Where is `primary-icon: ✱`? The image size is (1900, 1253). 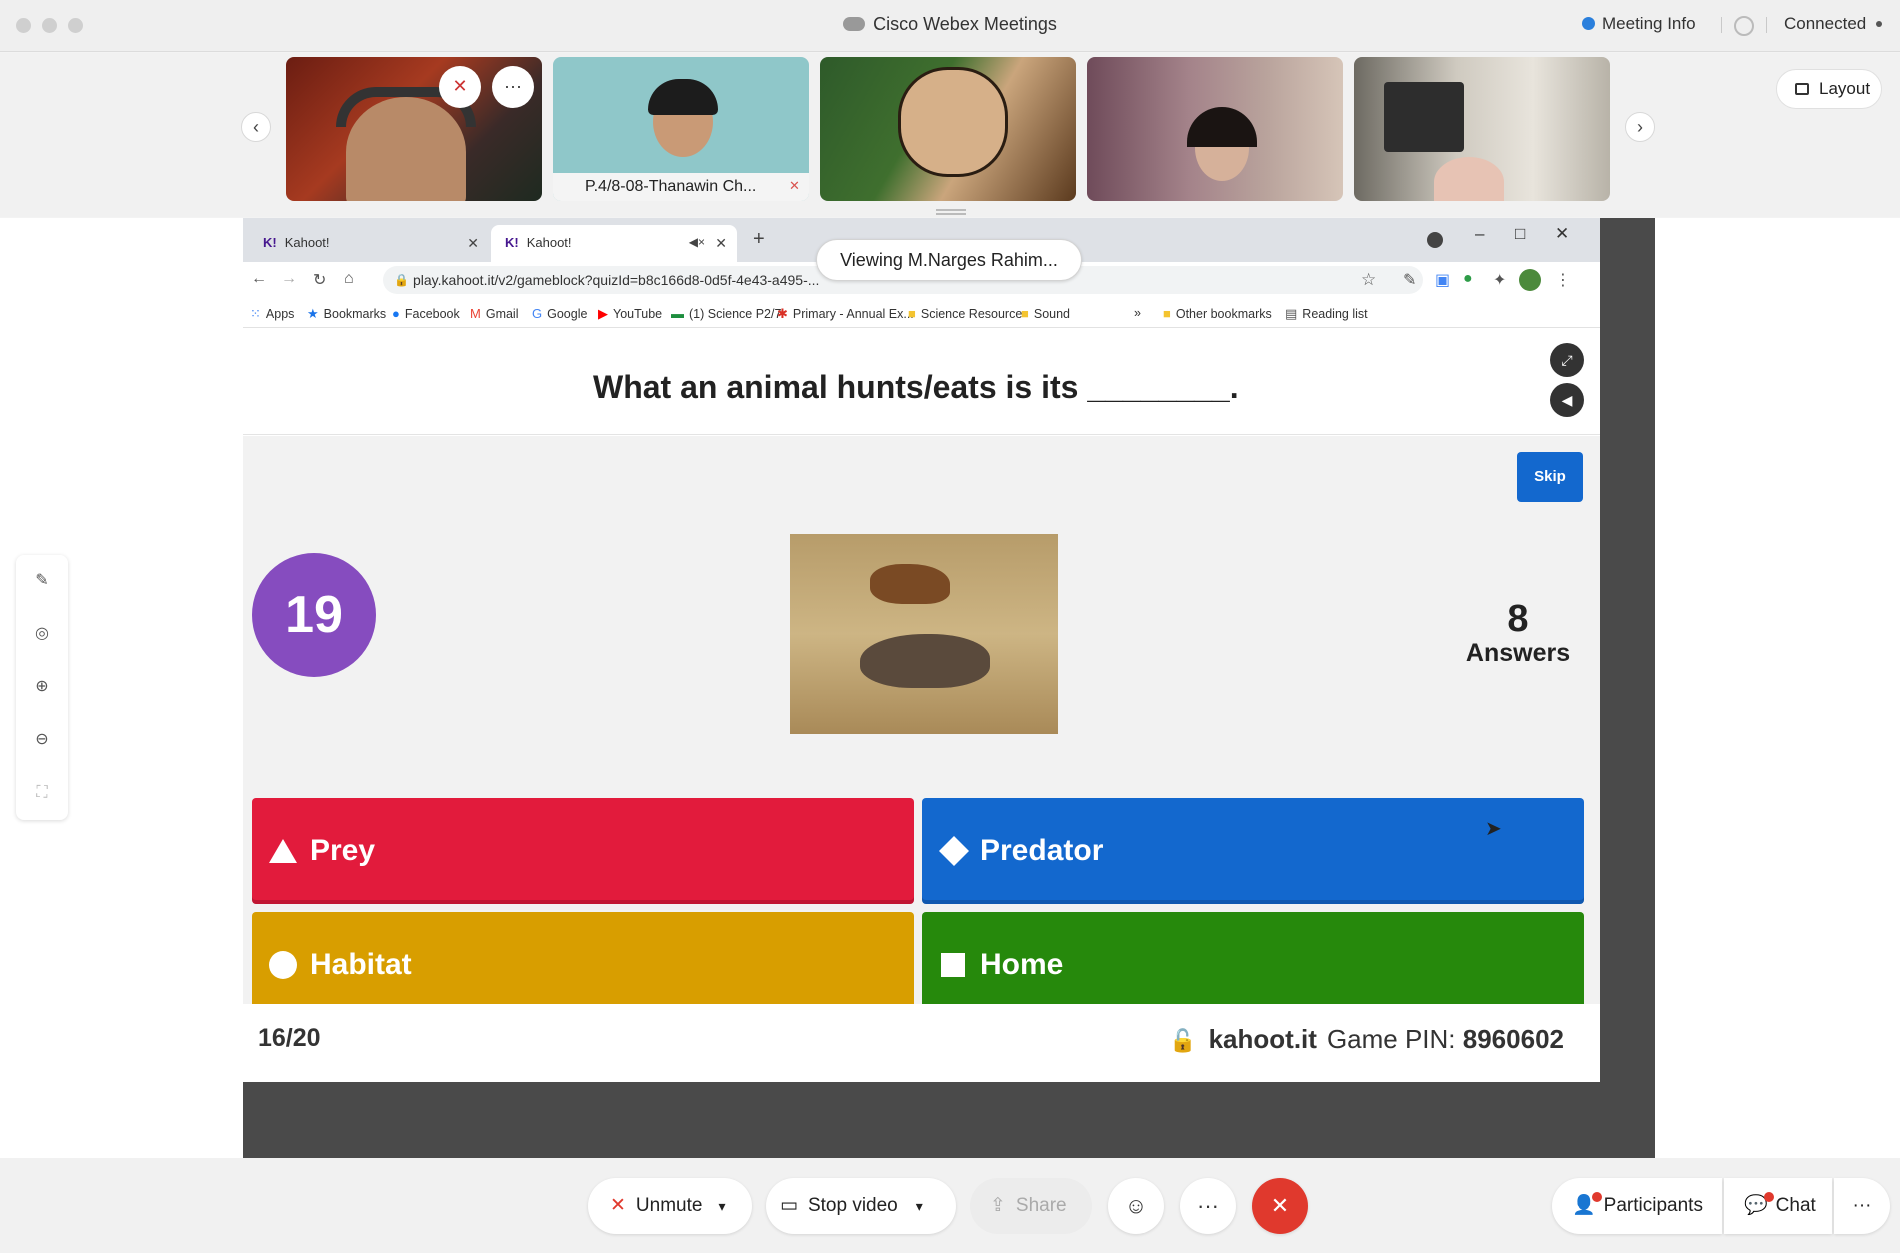
primary-icon: ✱ is located at coordinates (782, 313).